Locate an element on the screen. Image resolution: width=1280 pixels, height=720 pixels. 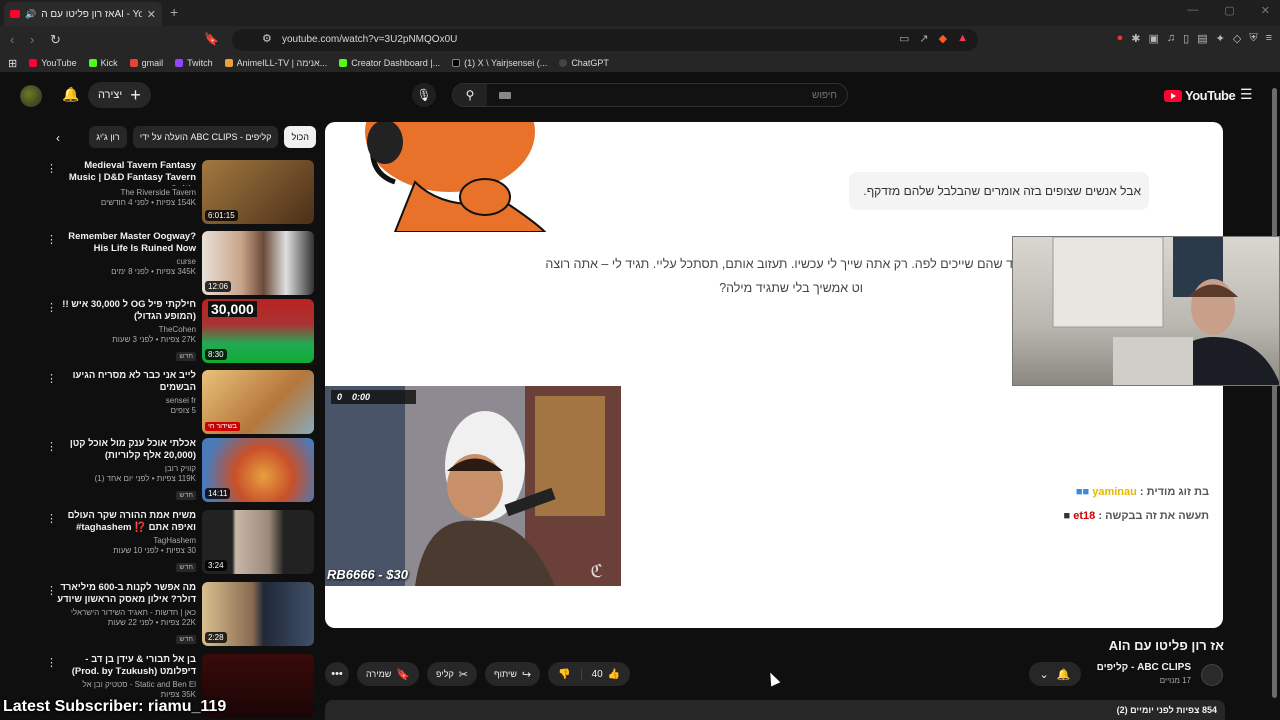
menu-icon: ≡ is located at coordinates (1269, 38).